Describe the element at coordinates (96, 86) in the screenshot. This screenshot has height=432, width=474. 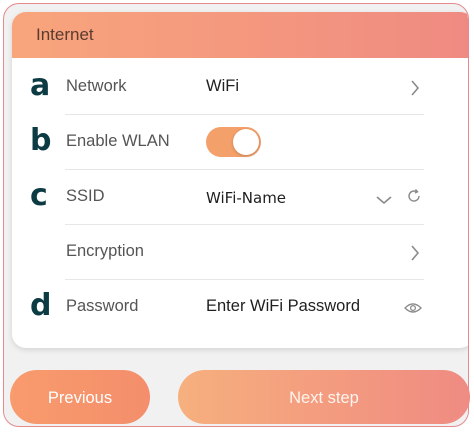
I see `network-label: Network` at that location.